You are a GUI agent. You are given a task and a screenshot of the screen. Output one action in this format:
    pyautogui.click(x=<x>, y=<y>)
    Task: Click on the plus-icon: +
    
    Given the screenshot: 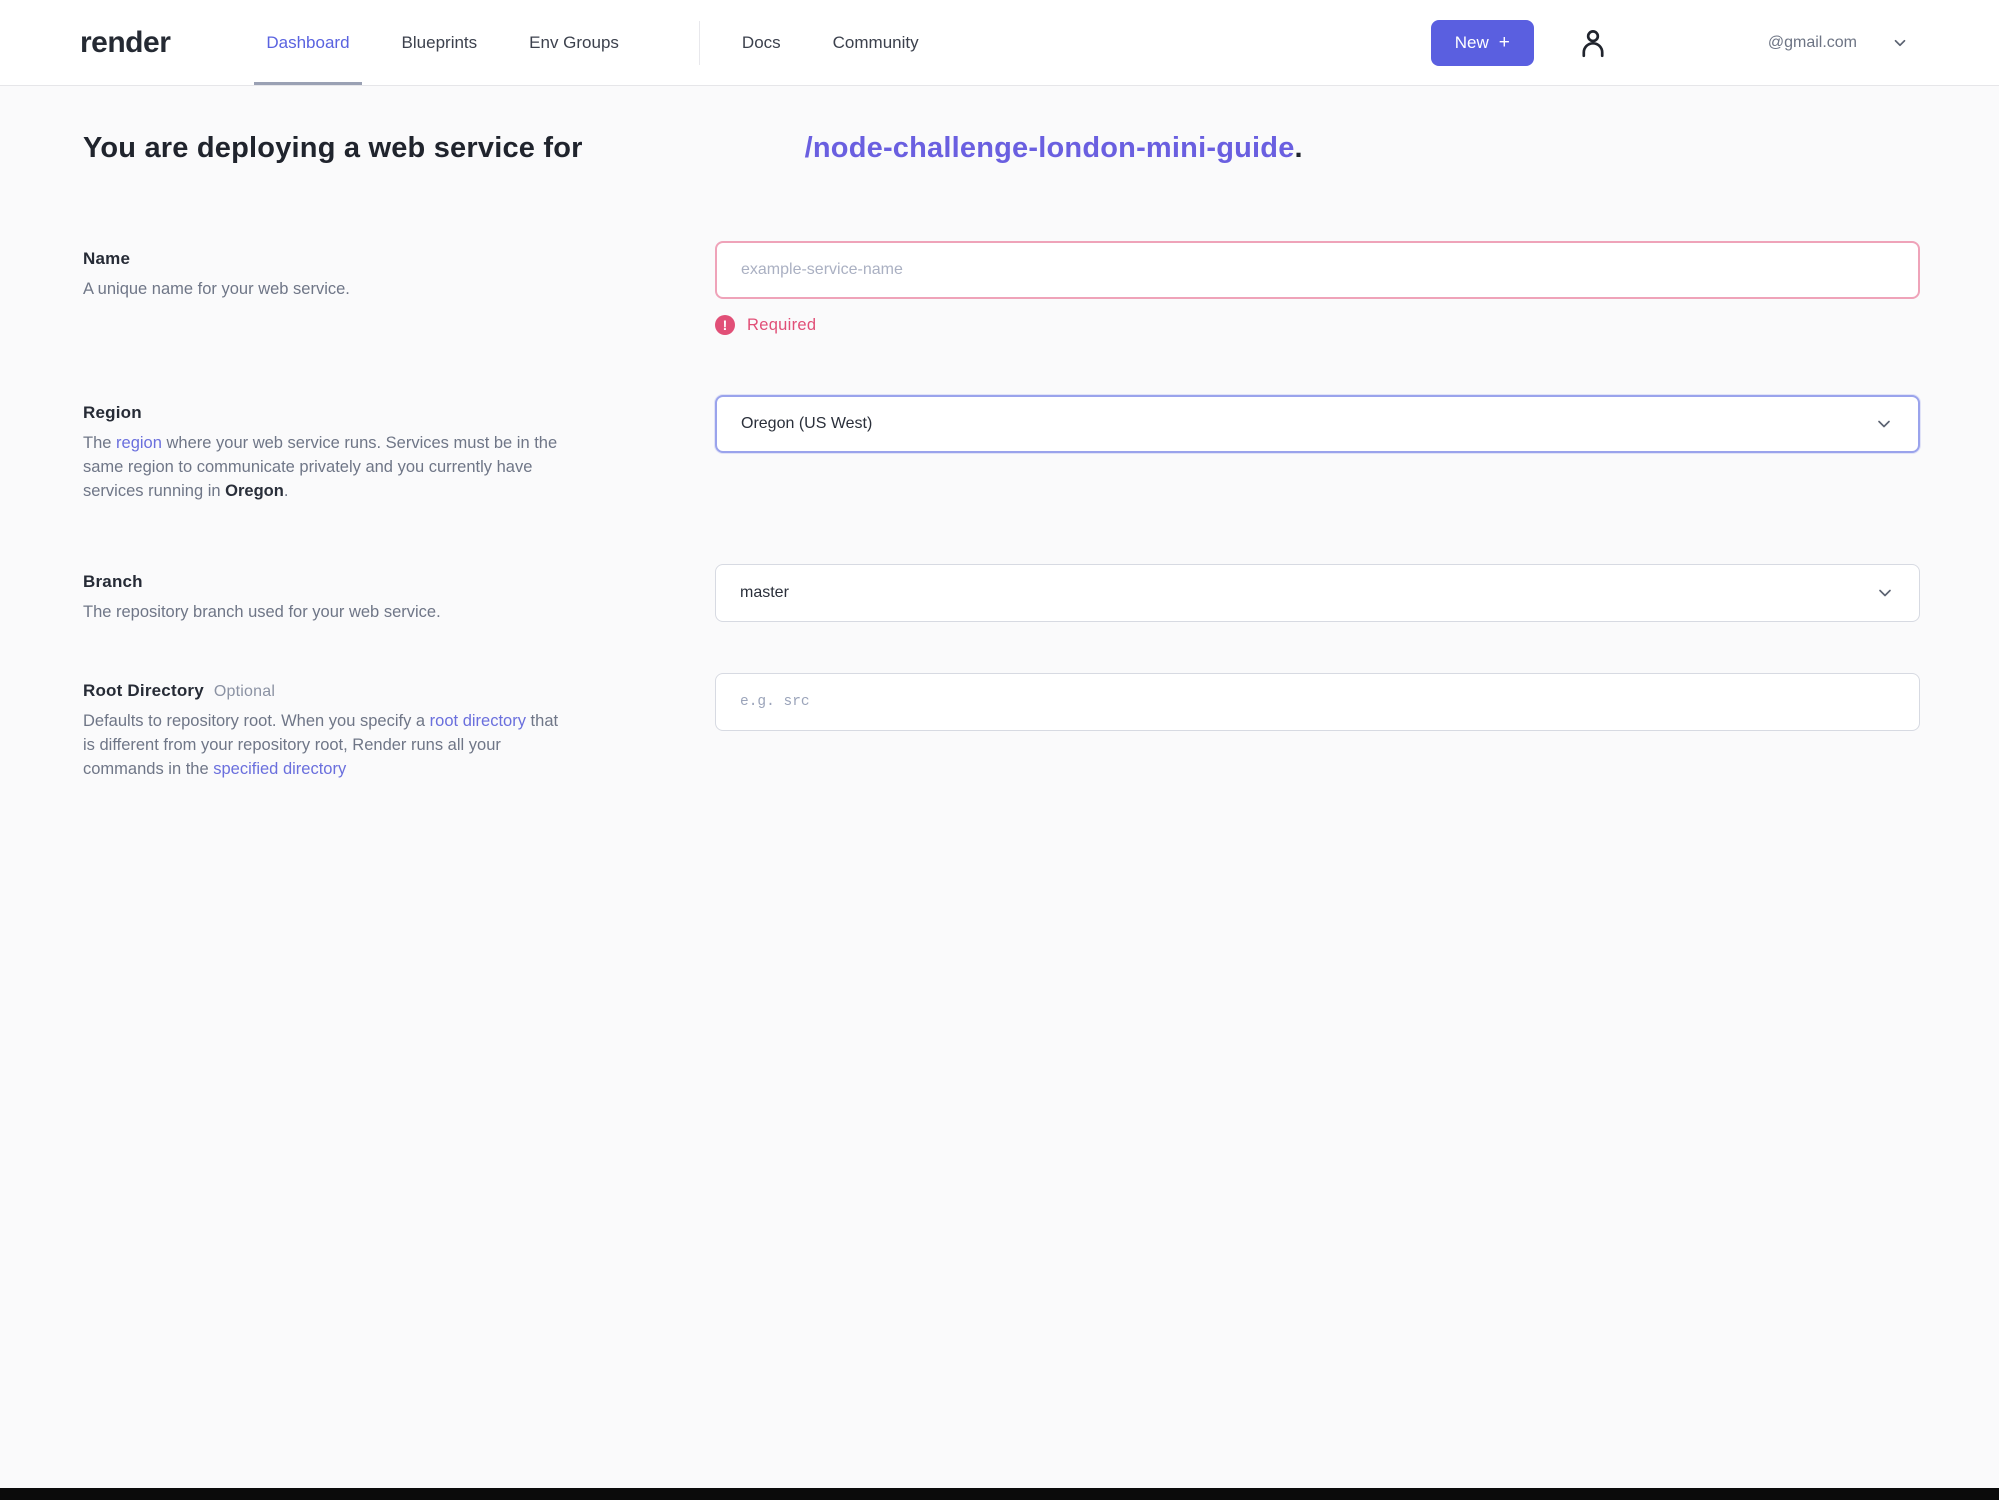 What is the action you would take?
    pyautogui.click(x=1504, y=42)
    